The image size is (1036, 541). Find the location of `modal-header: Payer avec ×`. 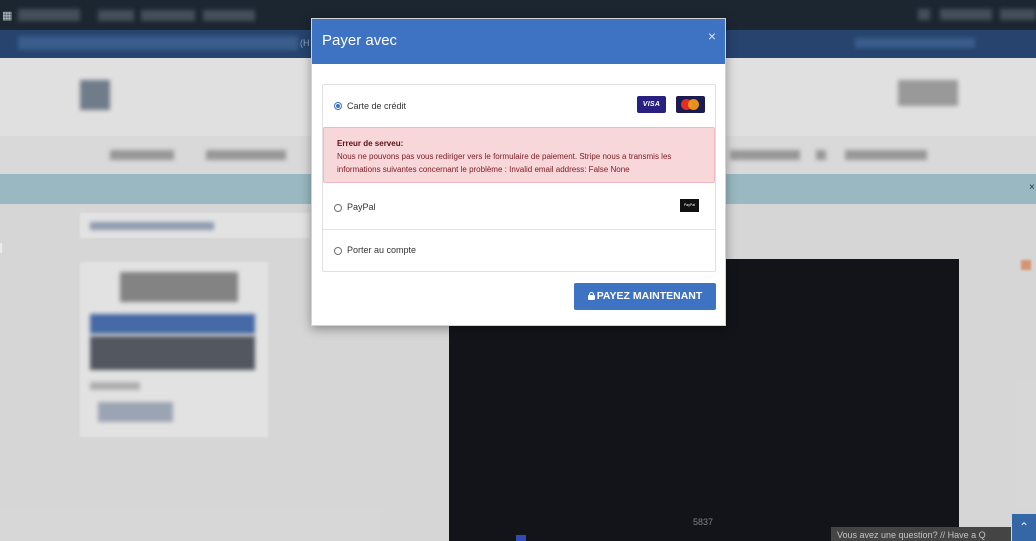

modal-header: Payer avec × is located at coordinates (518, 41).